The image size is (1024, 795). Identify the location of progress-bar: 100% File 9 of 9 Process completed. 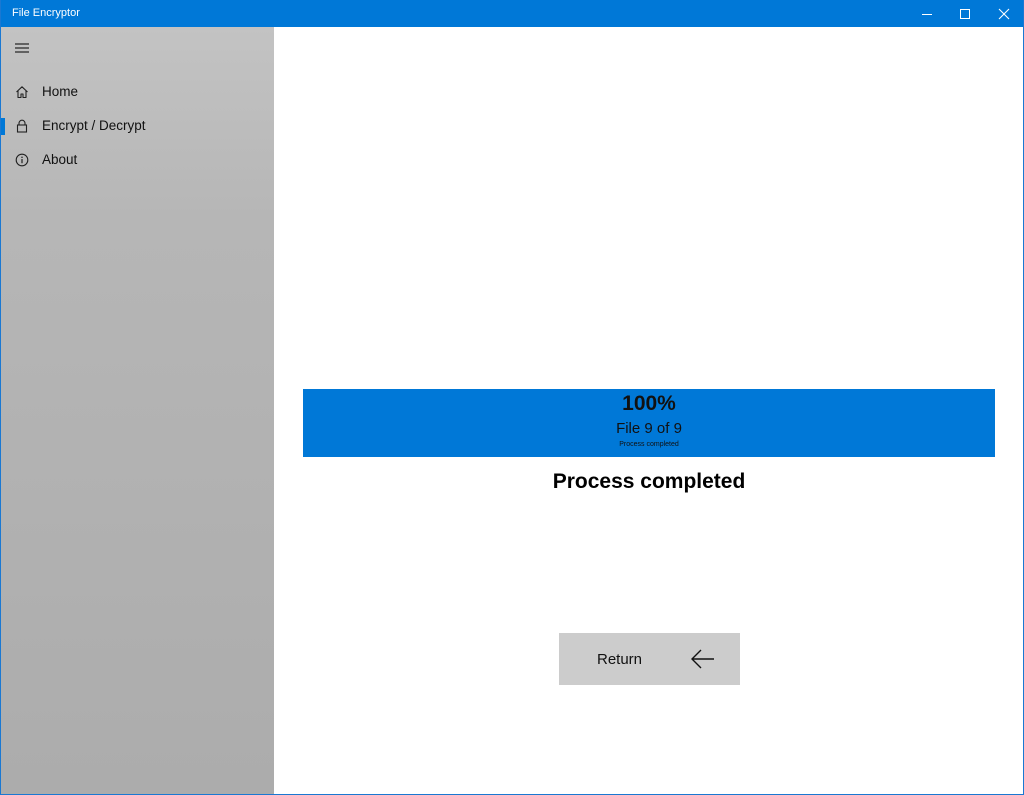
(649, 423).